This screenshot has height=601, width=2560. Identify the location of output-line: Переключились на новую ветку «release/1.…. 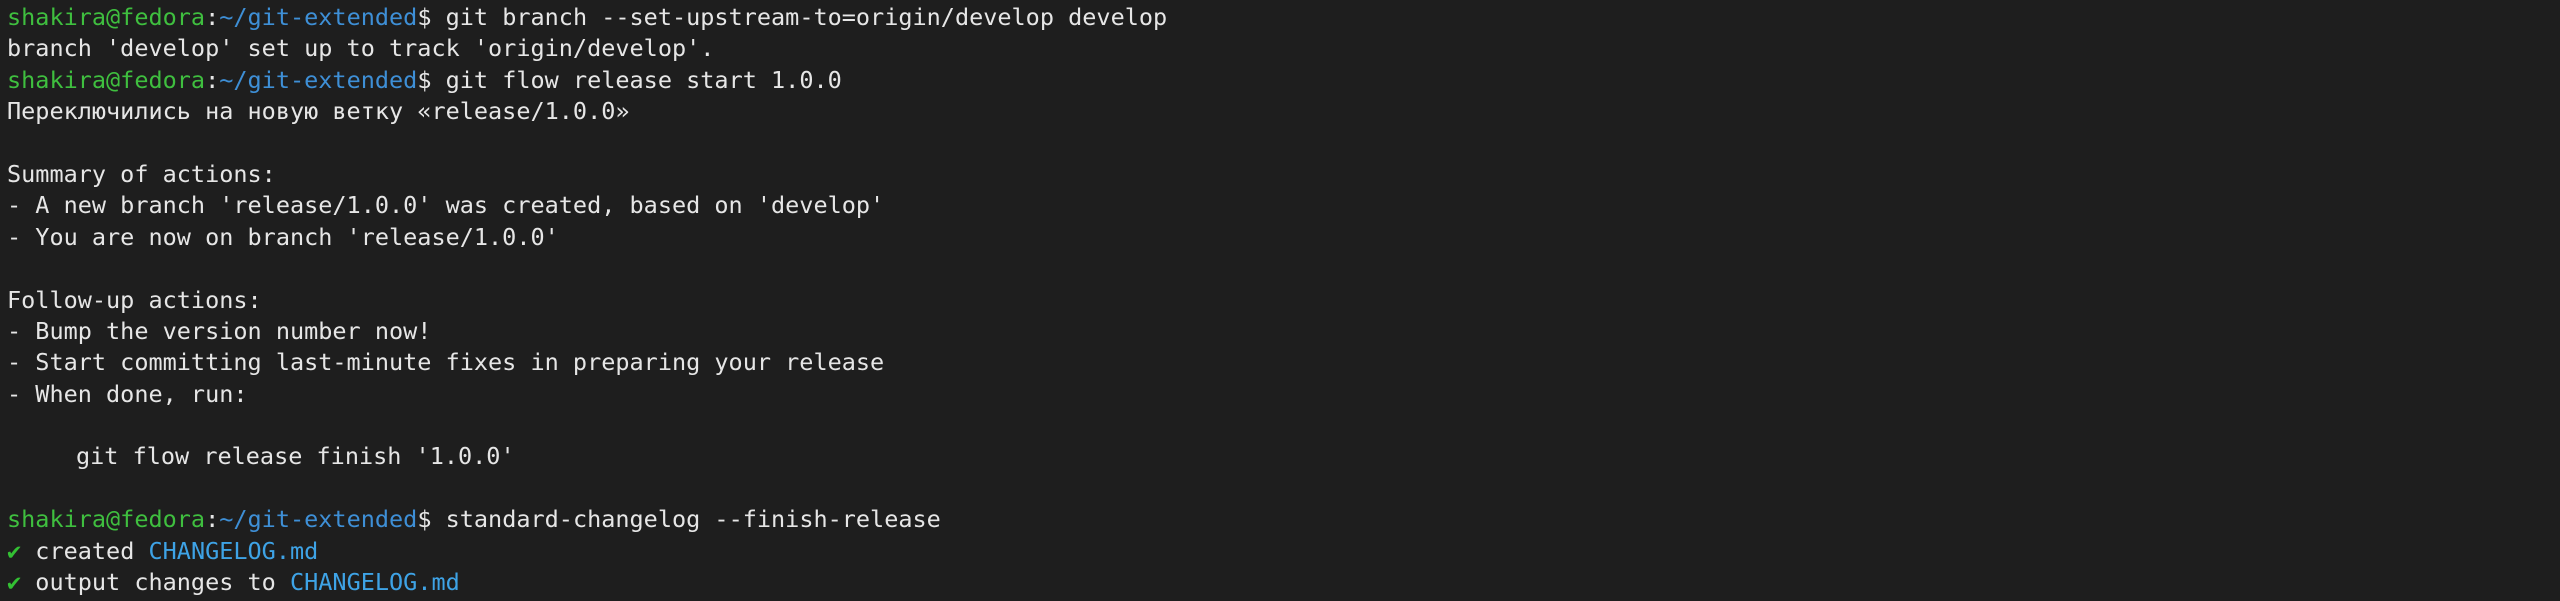
(318, 111).